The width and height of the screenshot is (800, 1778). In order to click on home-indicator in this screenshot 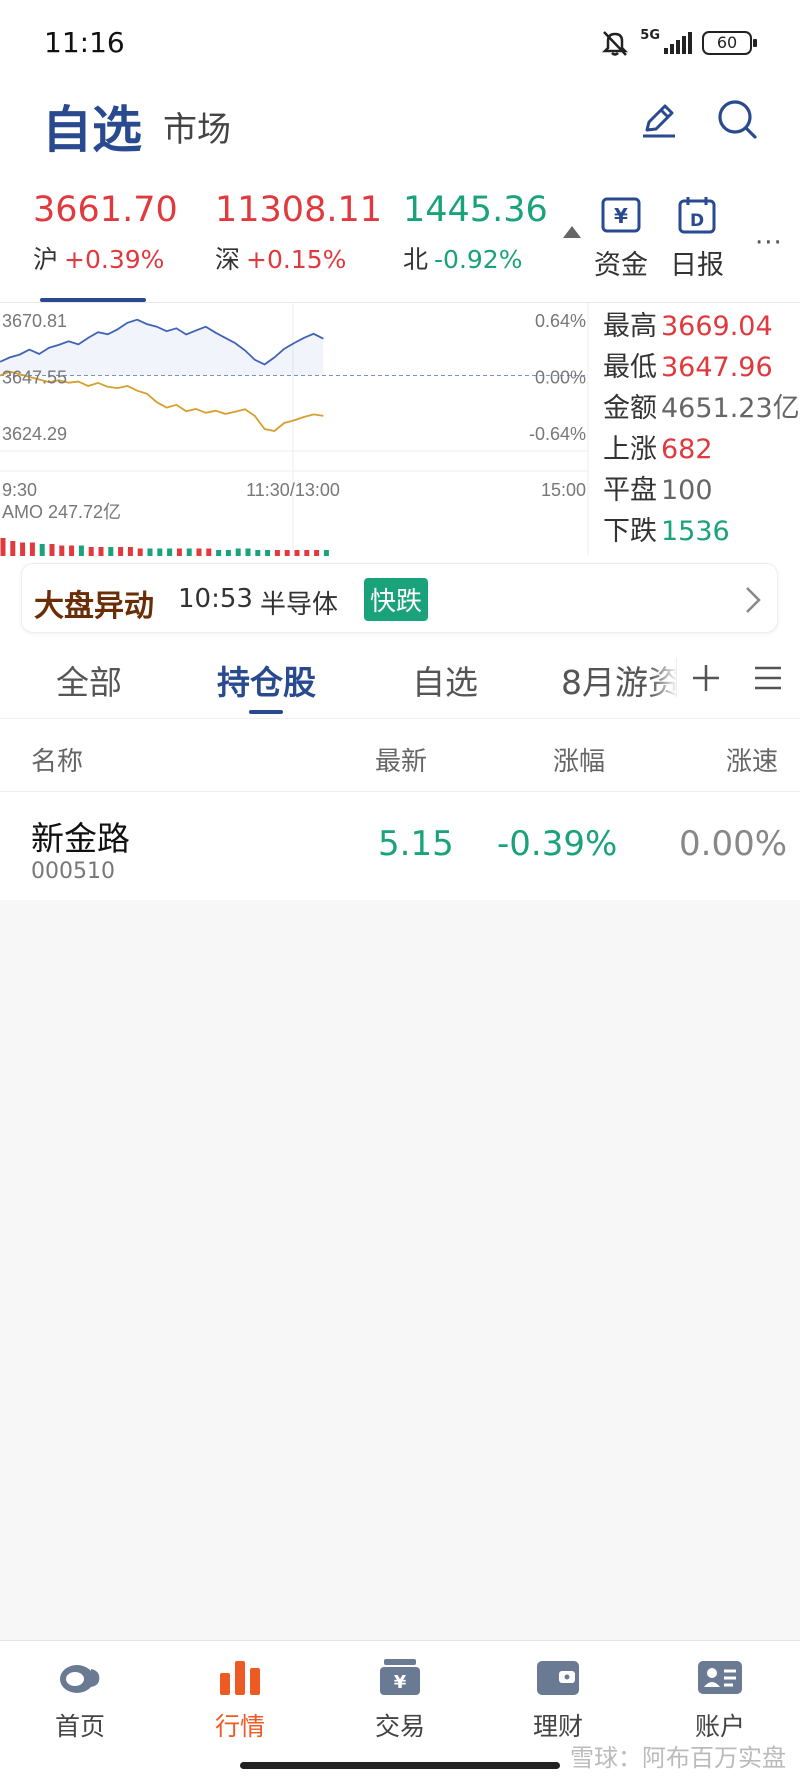, I will do `click(400, 1765)`.